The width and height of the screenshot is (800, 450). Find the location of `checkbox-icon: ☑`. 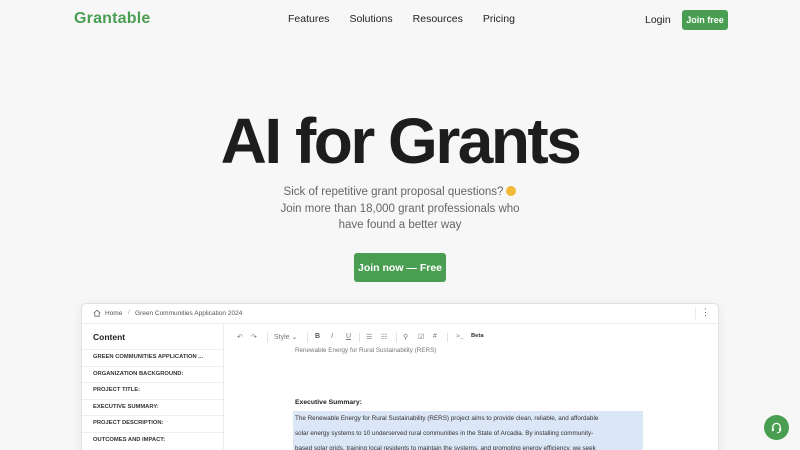

checkbox-icon: ☑ is located at coordinates (421, 337).